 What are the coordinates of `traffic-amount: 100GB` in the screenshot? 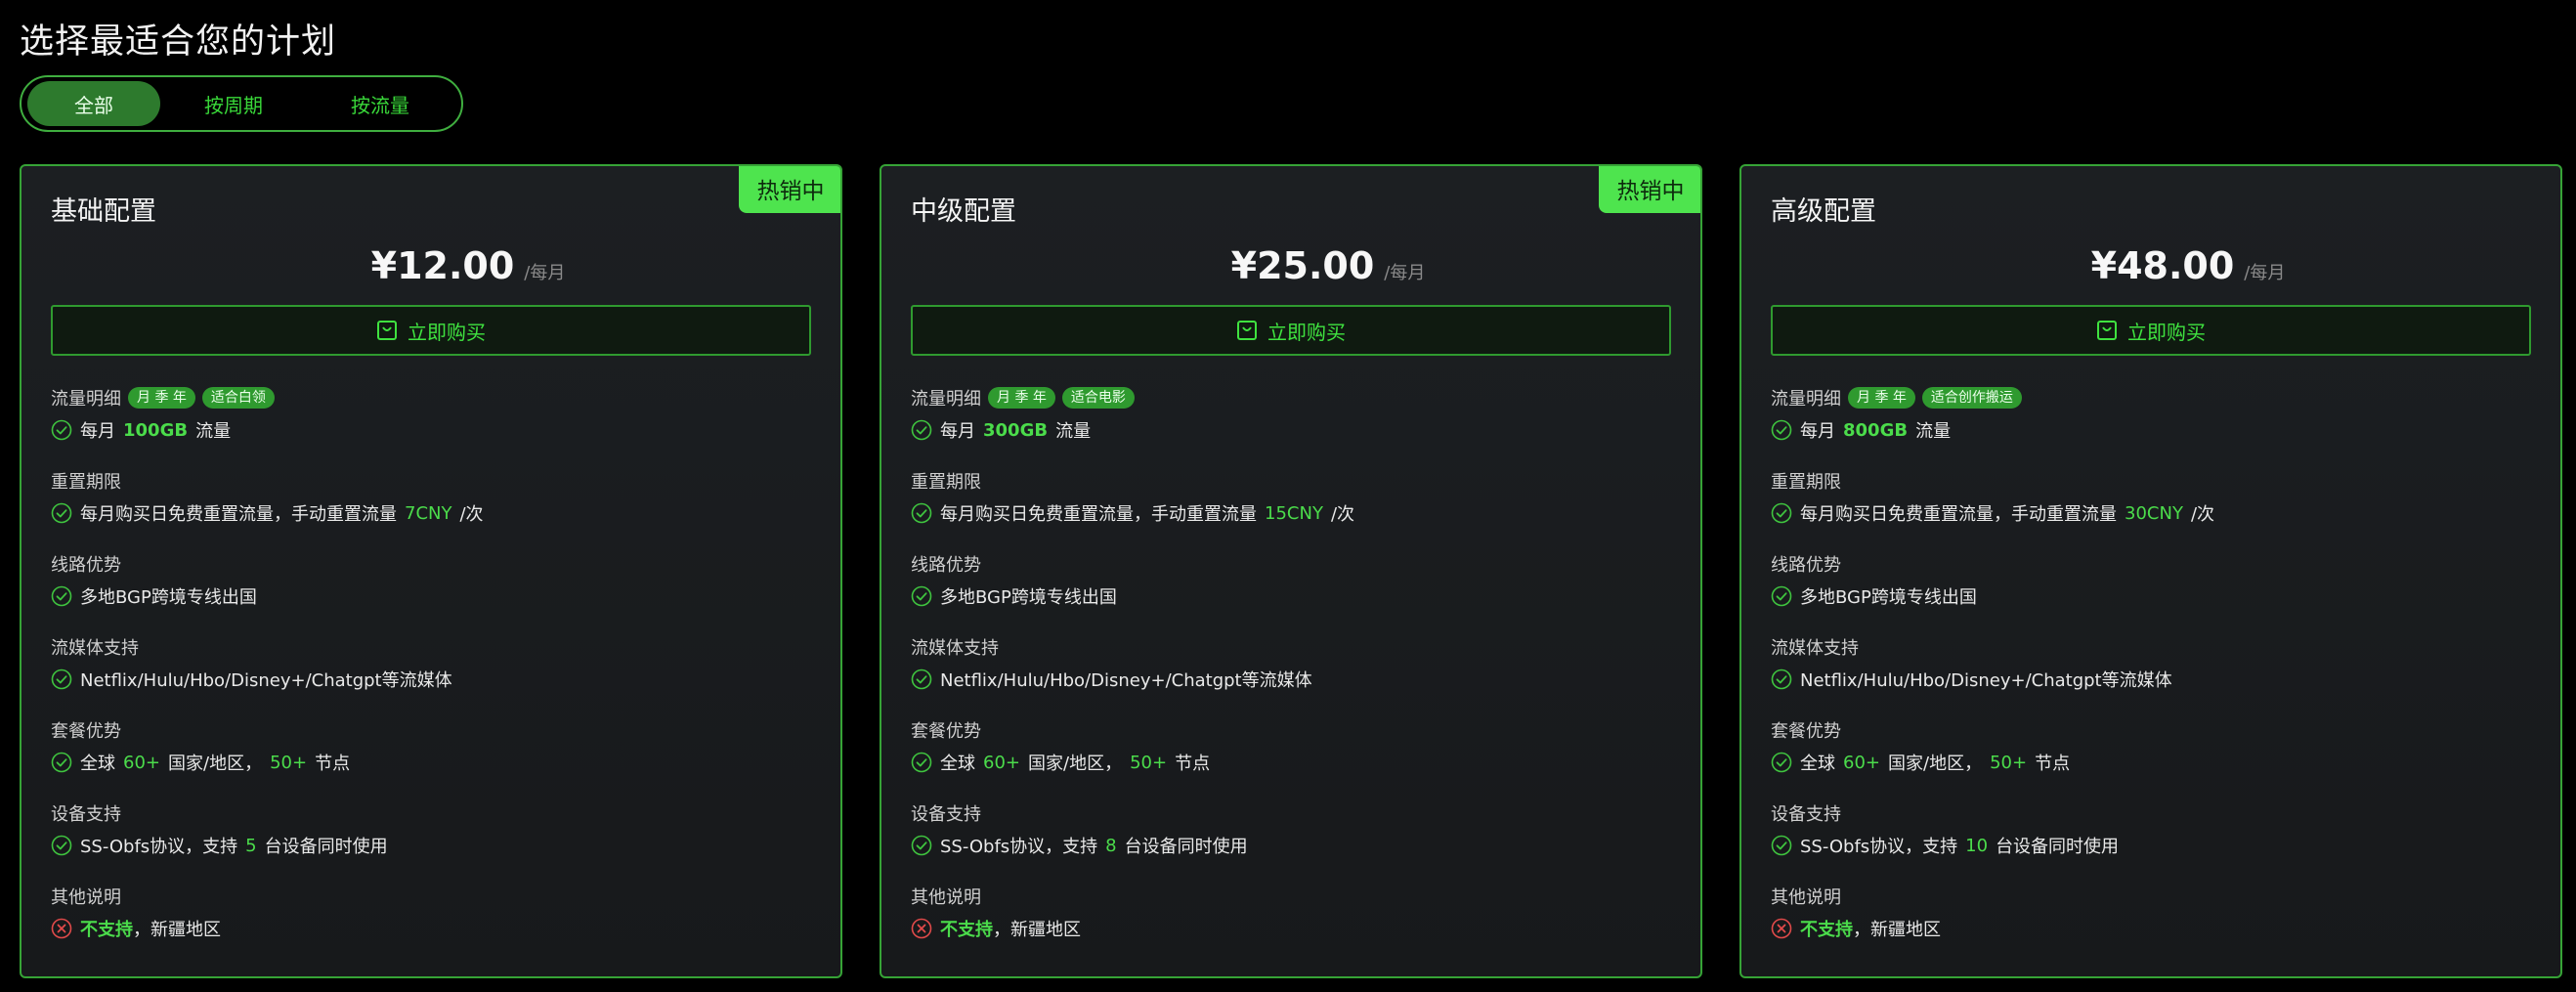 It's located at (156, 430).